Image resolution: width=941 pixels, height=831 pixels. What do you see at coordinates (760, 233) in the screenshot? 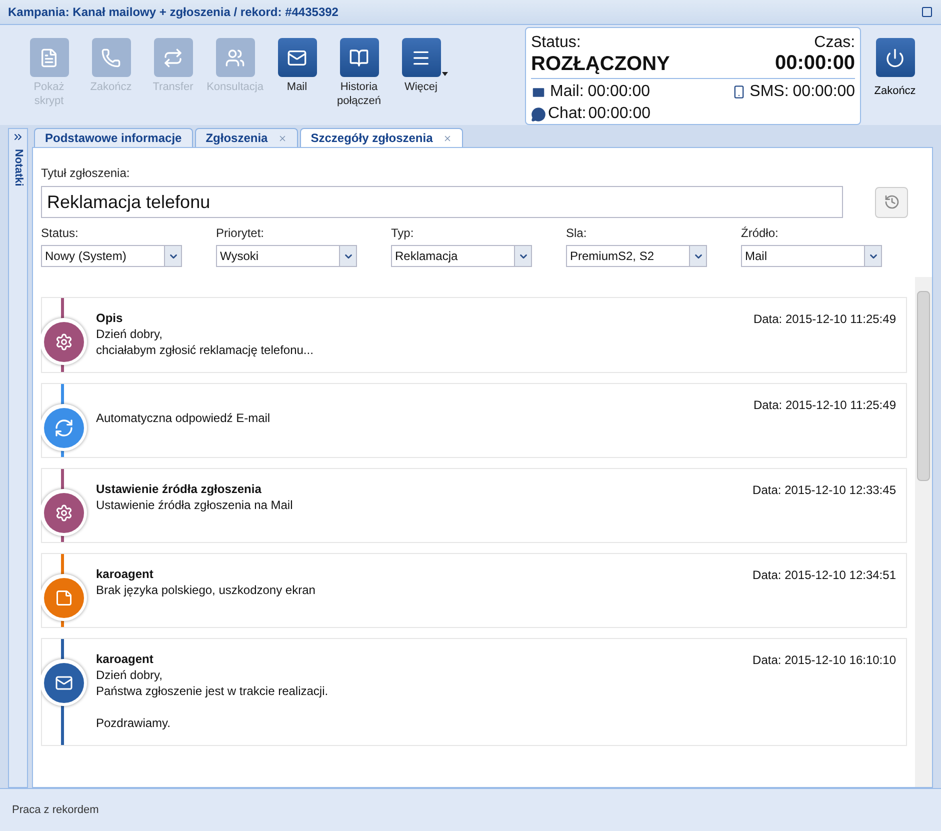
I see `select-label: Źródło:` at bounding box center [760, 233].